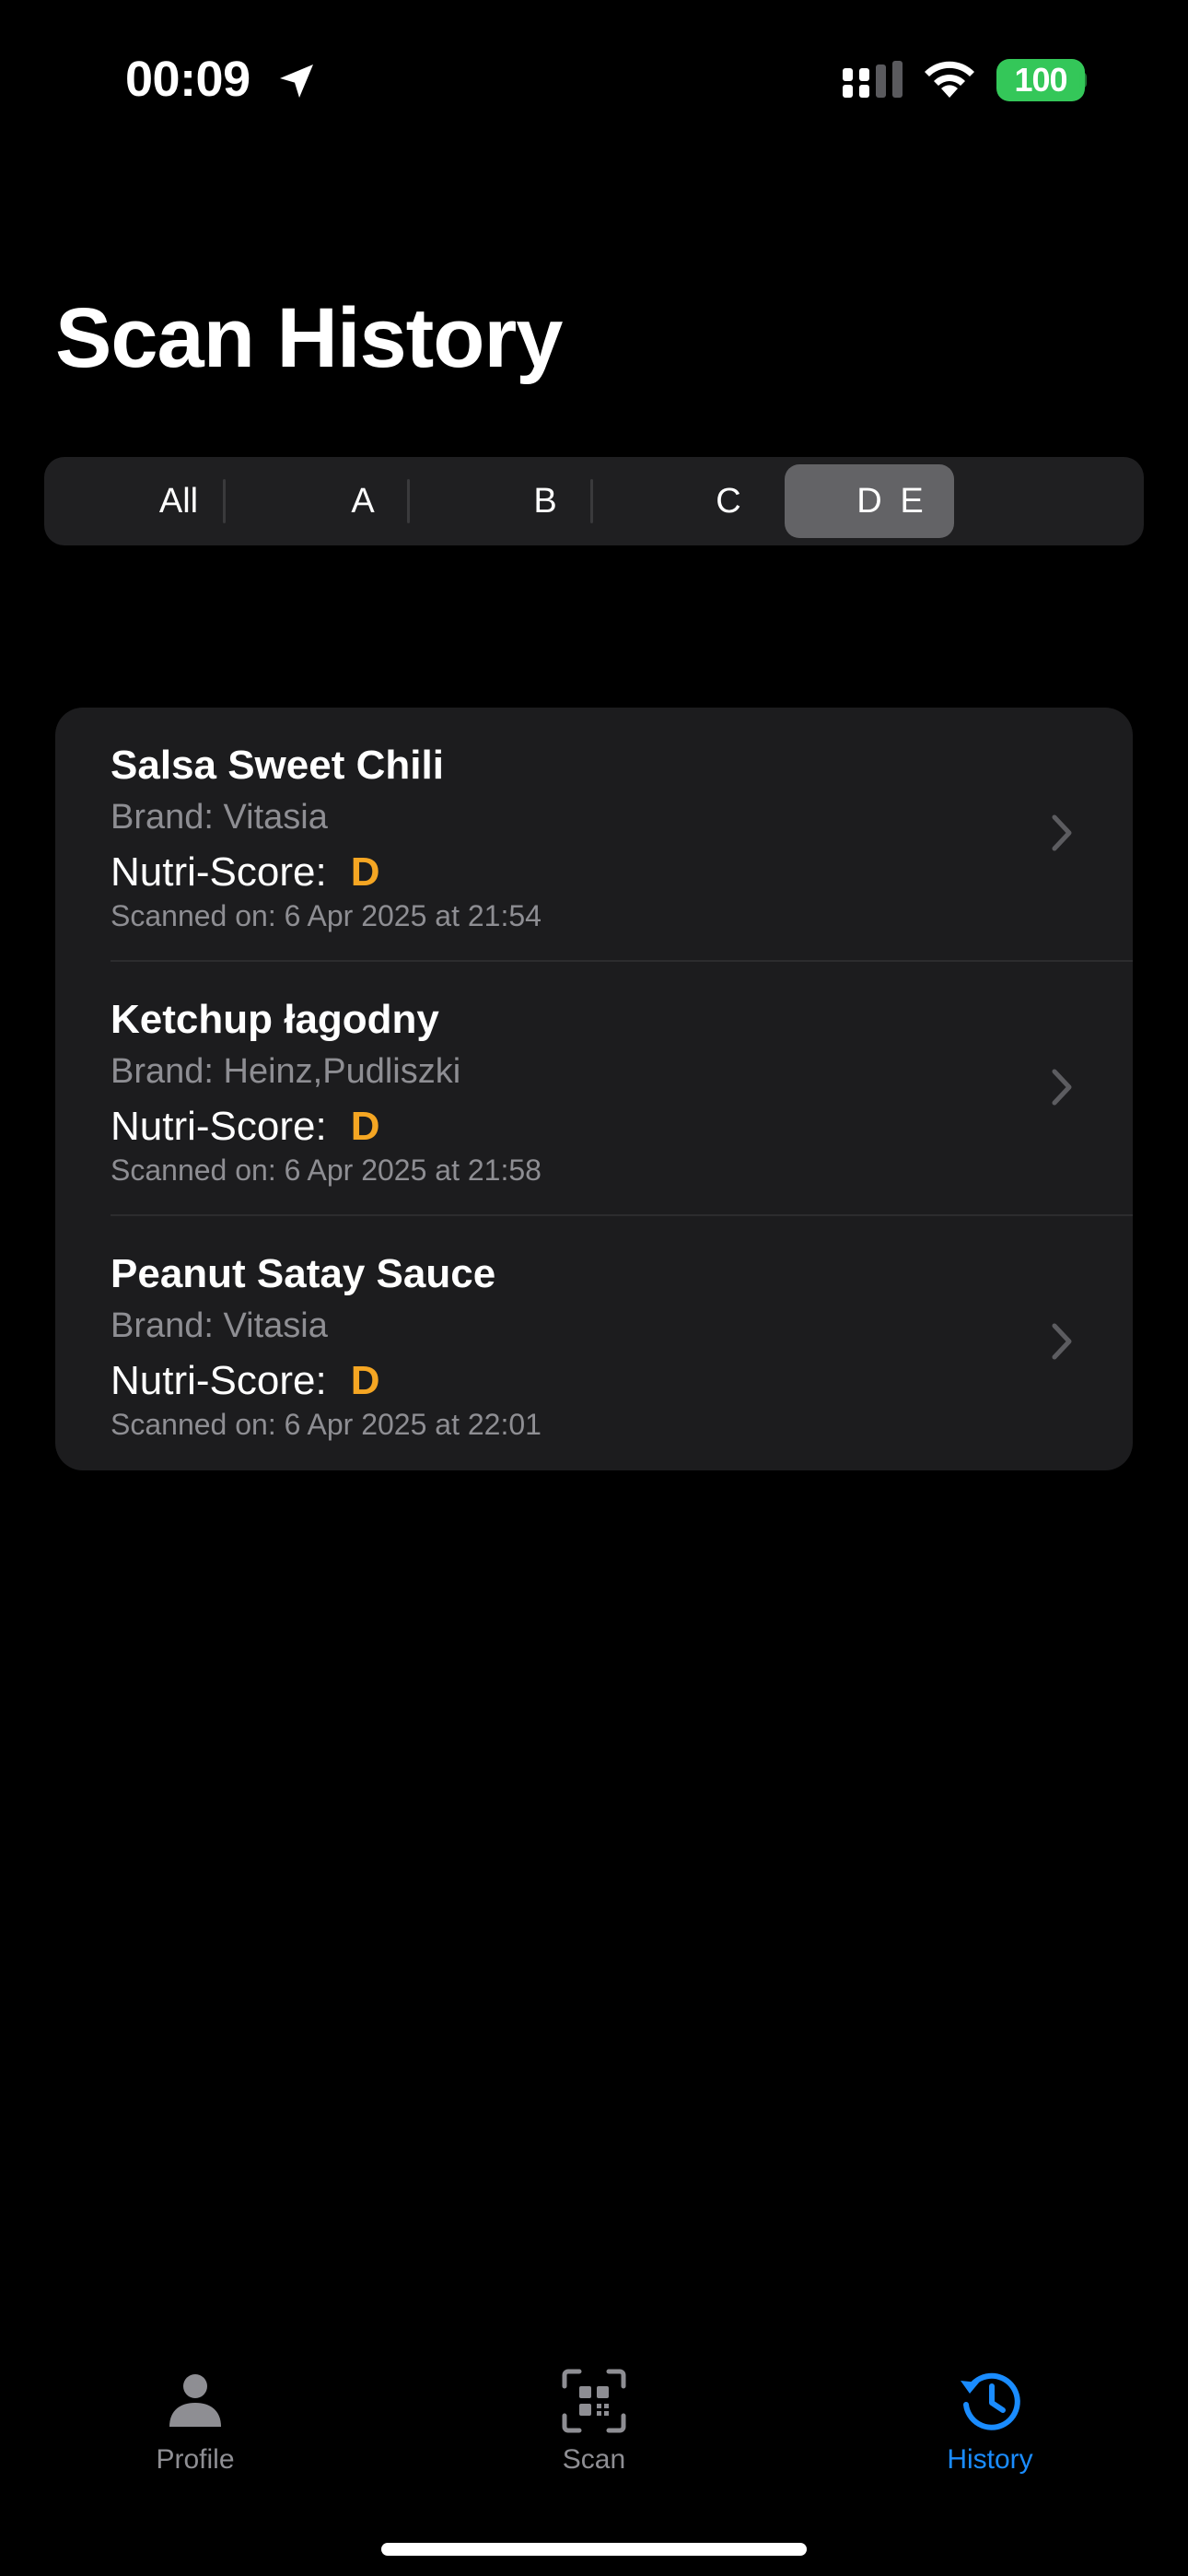 This screenshot has height=2576, width=1188. What do you see at coordinates (286, 1071) in the screenshot?
I see `product-brand: Brand: Heinz,Pudliszki` at bounding box center [286, 1071].